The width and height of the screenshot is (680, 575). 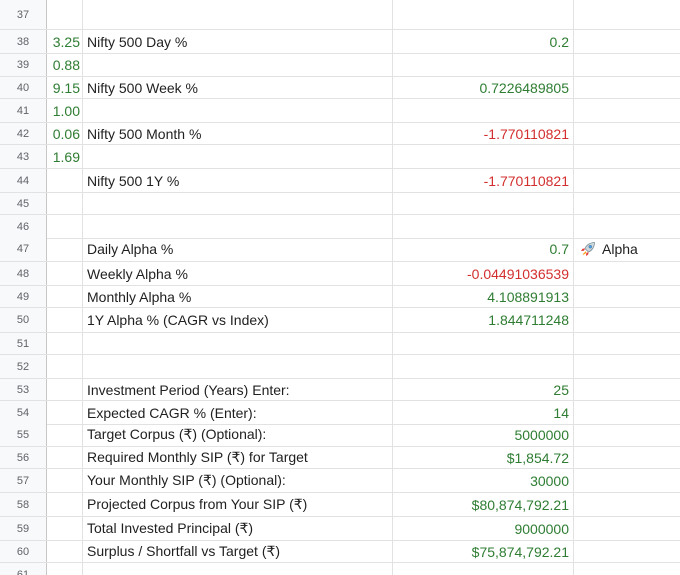 I want to click on cell-label: Surplus / Shortfall vs Target (₹), so click(x=238, y=551).